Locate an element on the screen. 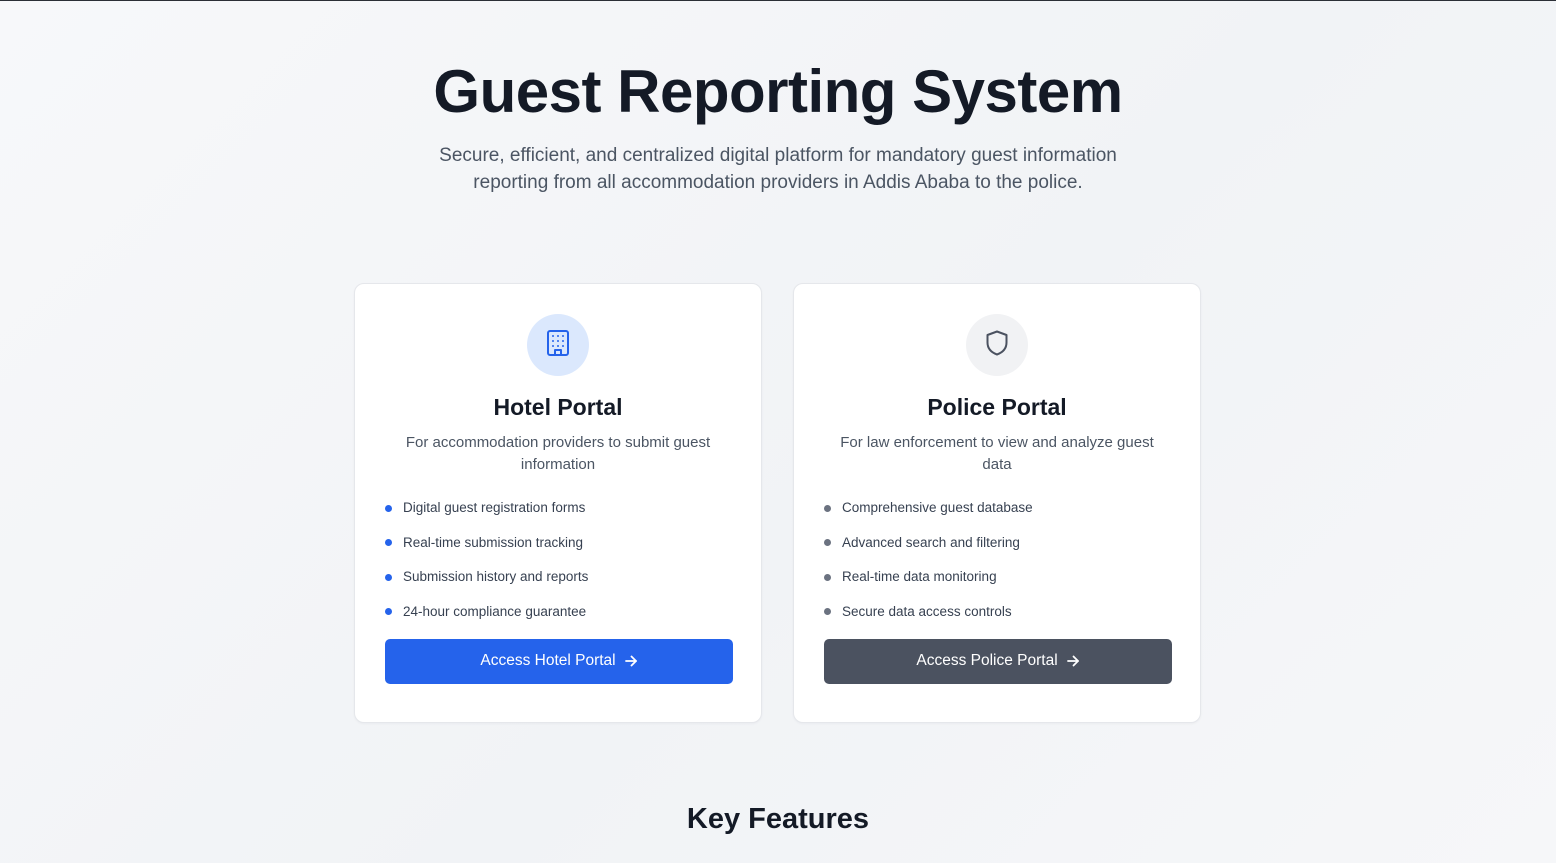  list-item: 24-hour compliance guarantee is located at coordinates (558, 612).